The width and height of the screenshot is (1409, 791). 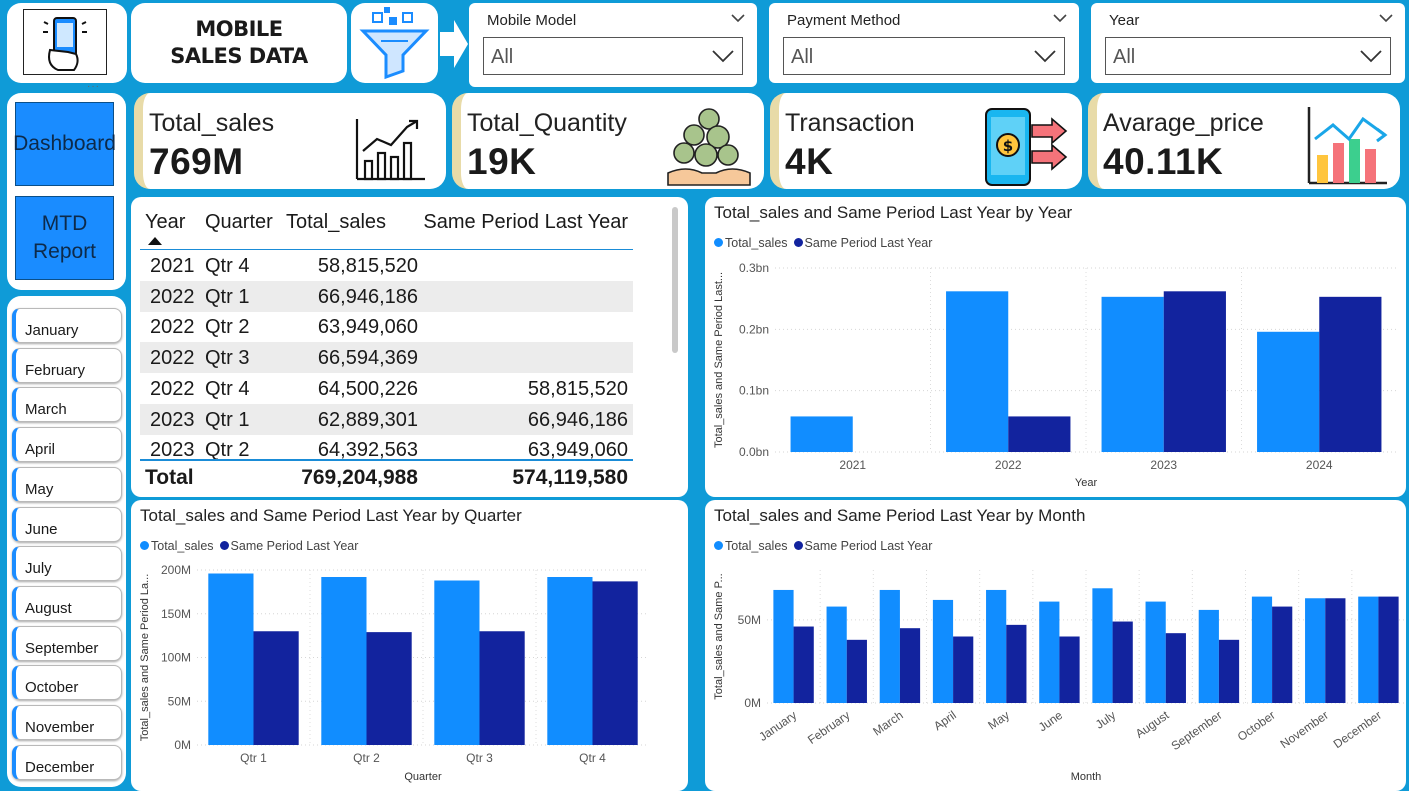 I want to click on month-button-november: November, so click(x=67, y=722).